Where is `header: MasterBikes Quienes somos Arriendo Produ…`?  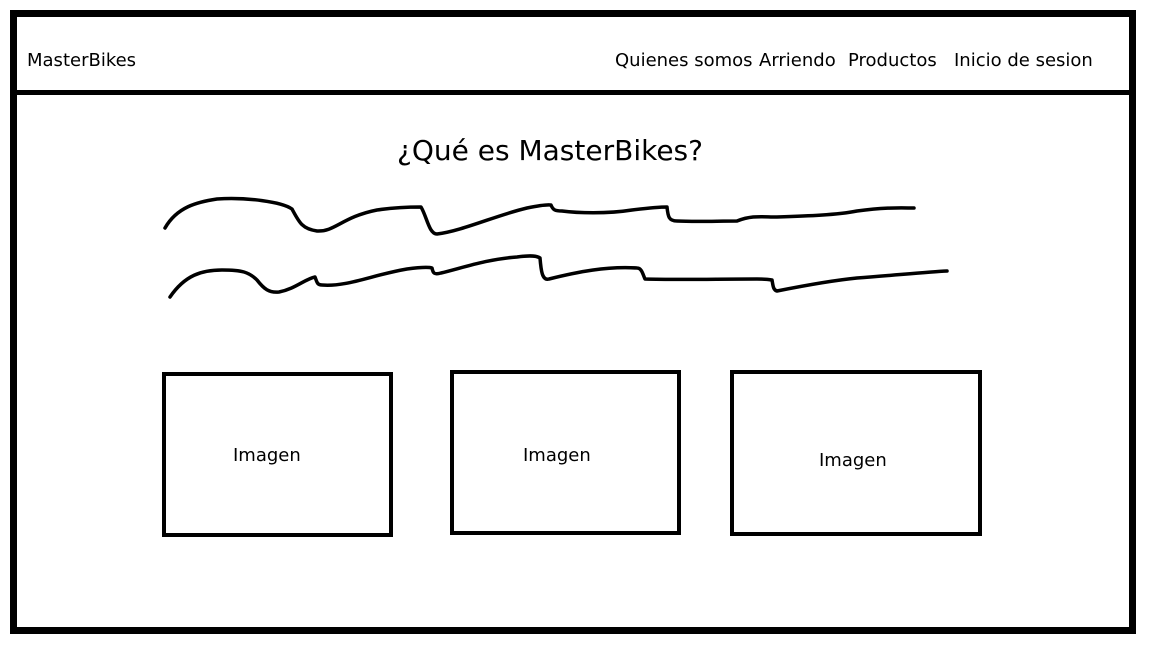 header: MasterBikes Quienes somos Arriendo Produ… is located at coordinates (573, 56).